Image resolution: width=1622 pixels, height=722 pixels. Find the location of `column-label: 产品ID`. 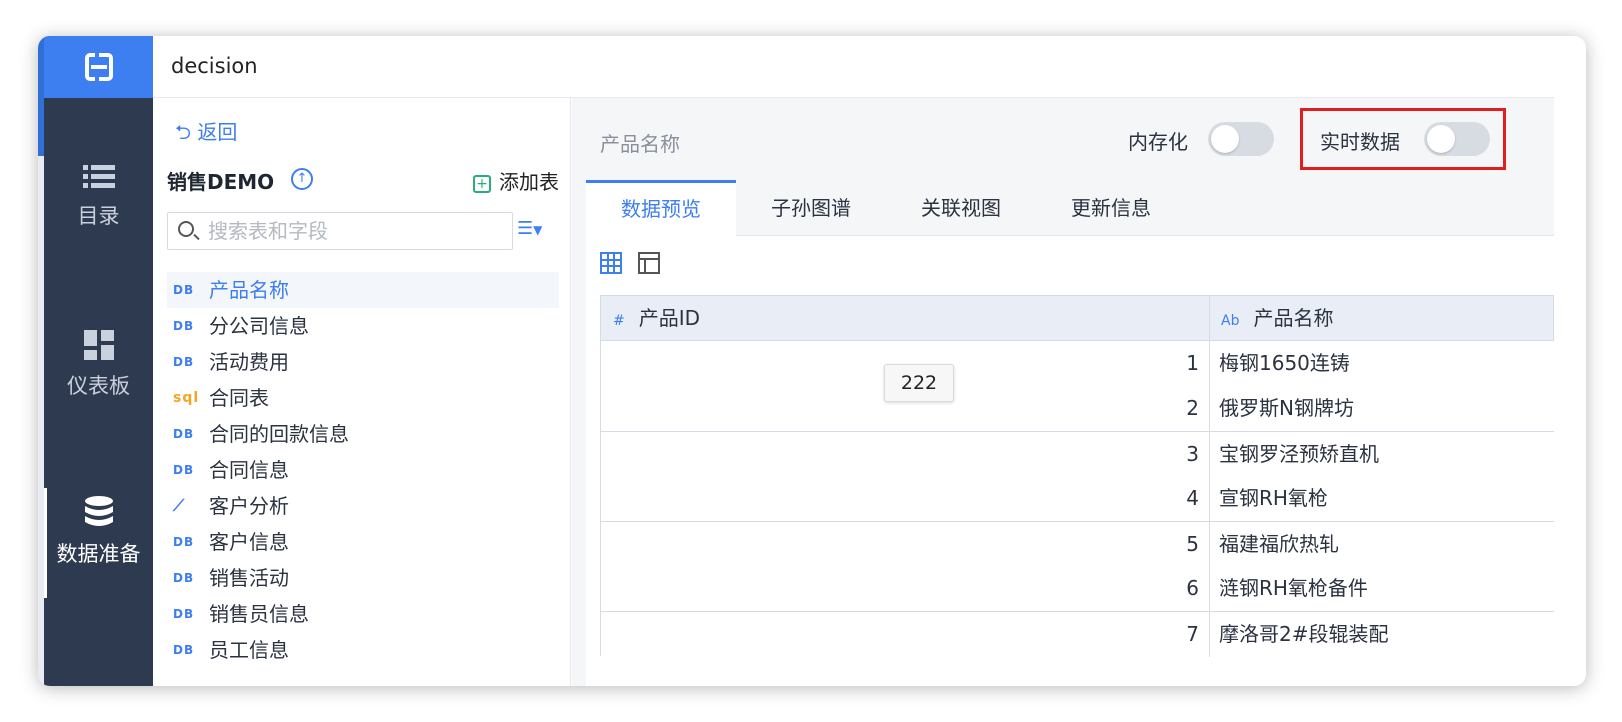

column-label: 产品ID is located at coordinates (669, 318).